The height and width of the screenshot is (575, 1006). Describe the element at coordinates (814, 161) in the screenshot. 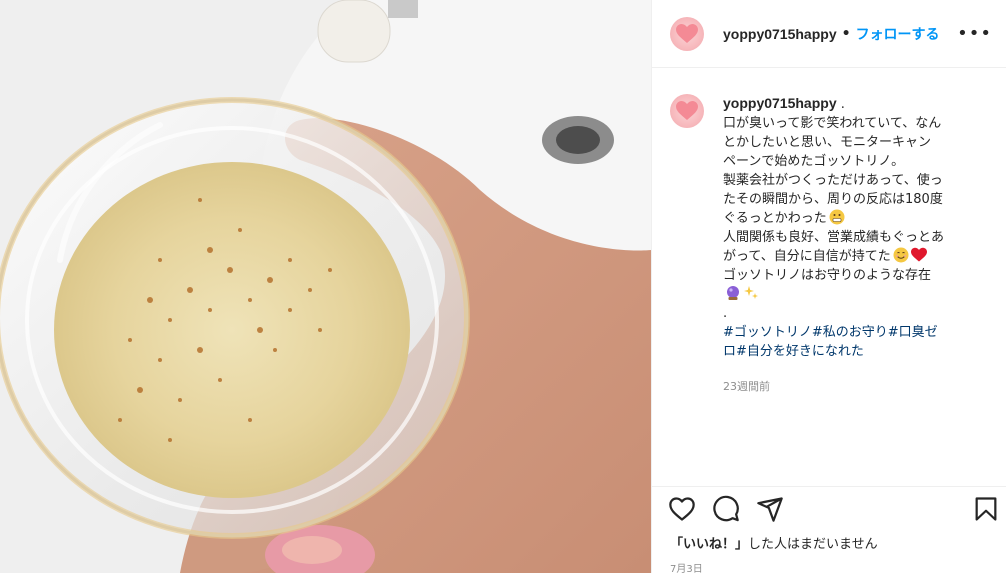

I see `caption-line: ペーンで始めたゴッソトリノ。` at that location.